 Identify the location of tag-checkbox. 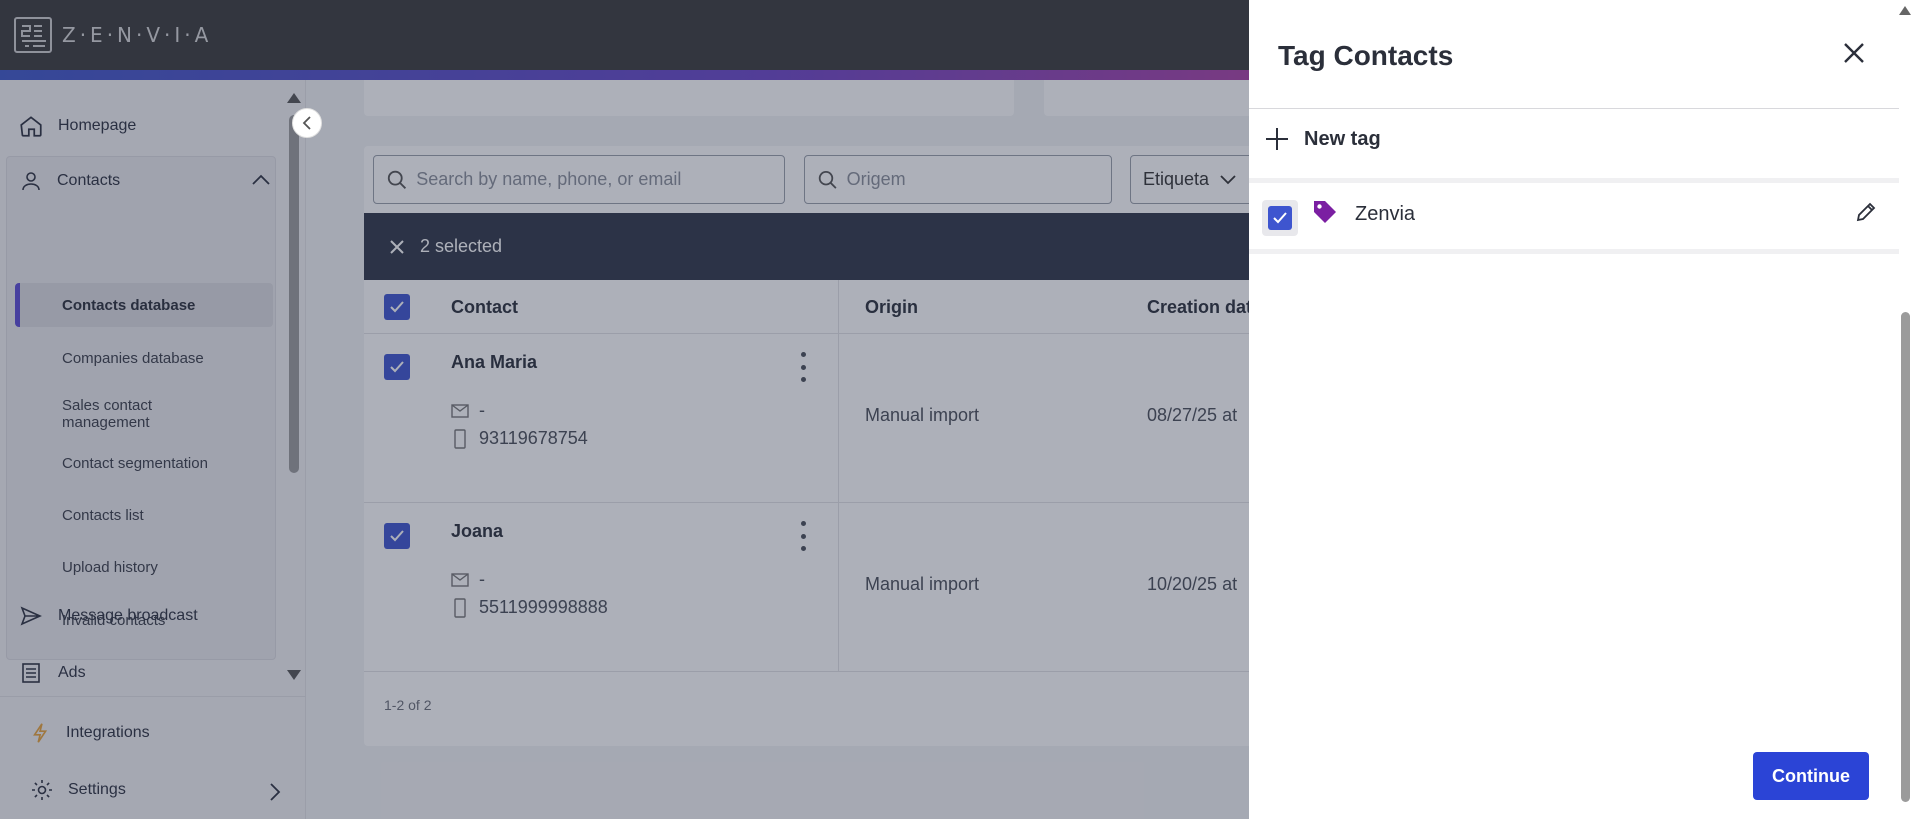
(1280, 218).